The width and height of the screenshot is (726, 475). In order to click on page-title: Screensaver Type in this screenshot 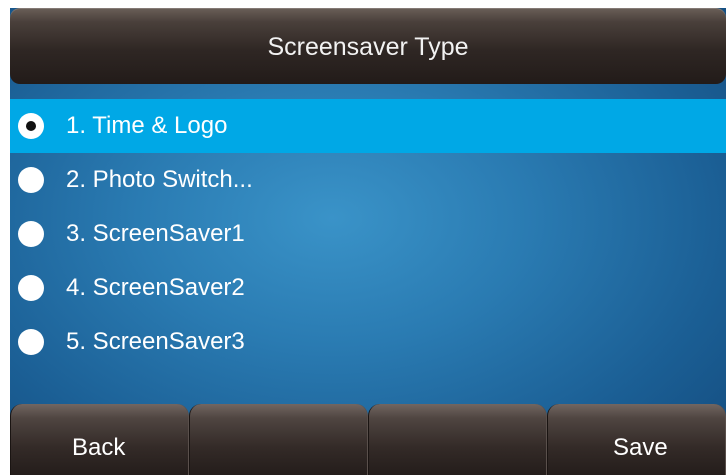, I will do `click(368, 47)`.